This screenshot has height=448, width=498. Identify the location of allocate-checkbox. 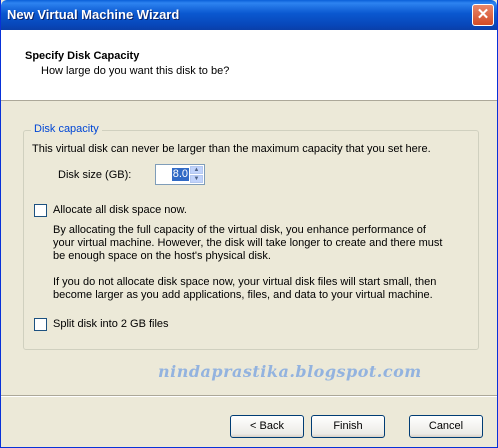
(40, 210).